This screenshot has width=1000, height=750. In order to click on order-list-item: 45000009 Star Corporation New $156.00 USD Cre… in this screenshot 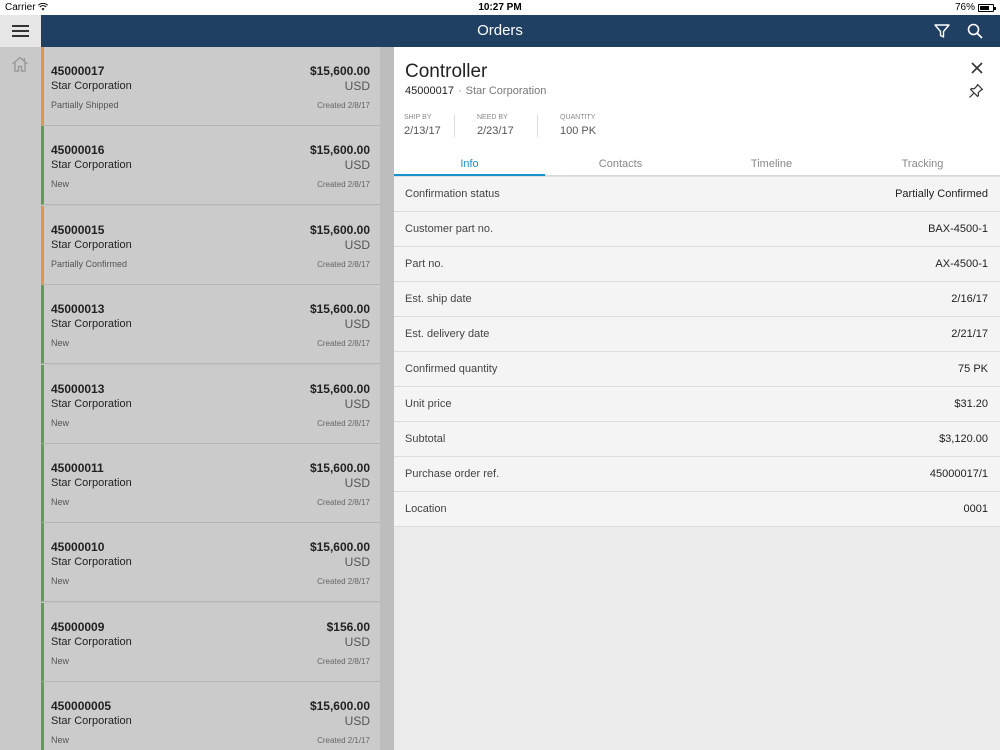, I will do `click(210, 642)`.